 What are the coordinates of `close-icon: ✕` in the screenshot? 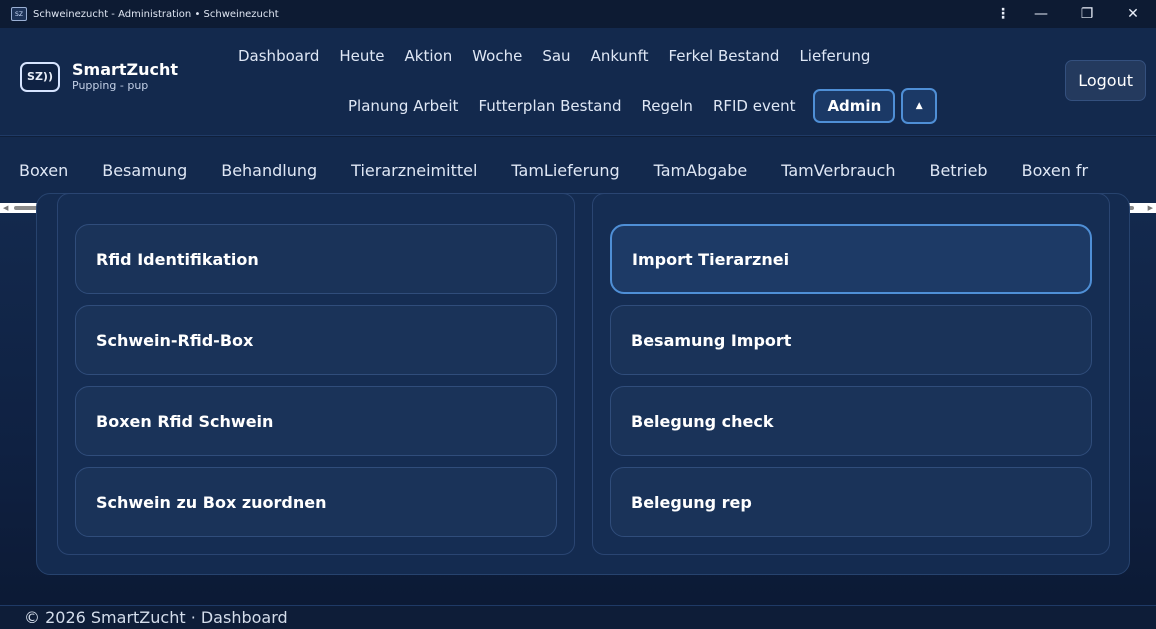 It's located at (1133, 14).